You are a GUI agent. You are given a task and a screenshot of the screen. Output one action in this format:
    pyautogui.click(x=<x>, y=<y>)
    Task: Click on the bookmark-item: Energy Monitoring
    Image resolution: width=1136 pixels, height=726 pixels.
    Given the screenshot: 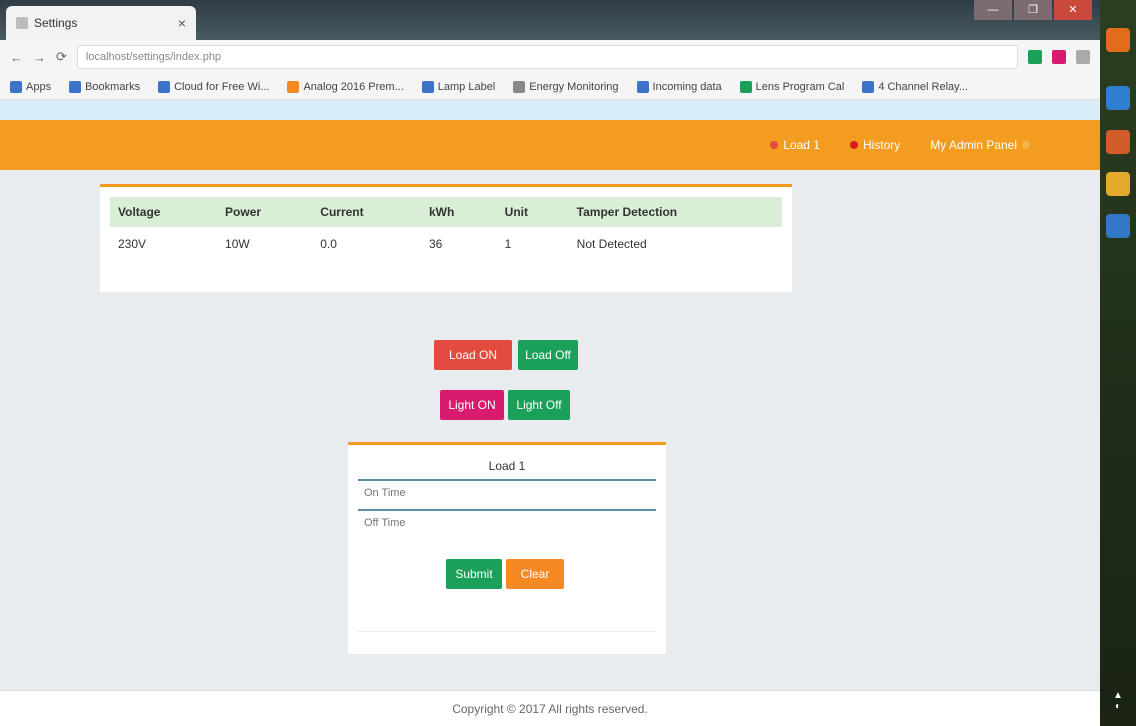 What is the action you would take?
    pyautogui.click(x=566, y=86)
    